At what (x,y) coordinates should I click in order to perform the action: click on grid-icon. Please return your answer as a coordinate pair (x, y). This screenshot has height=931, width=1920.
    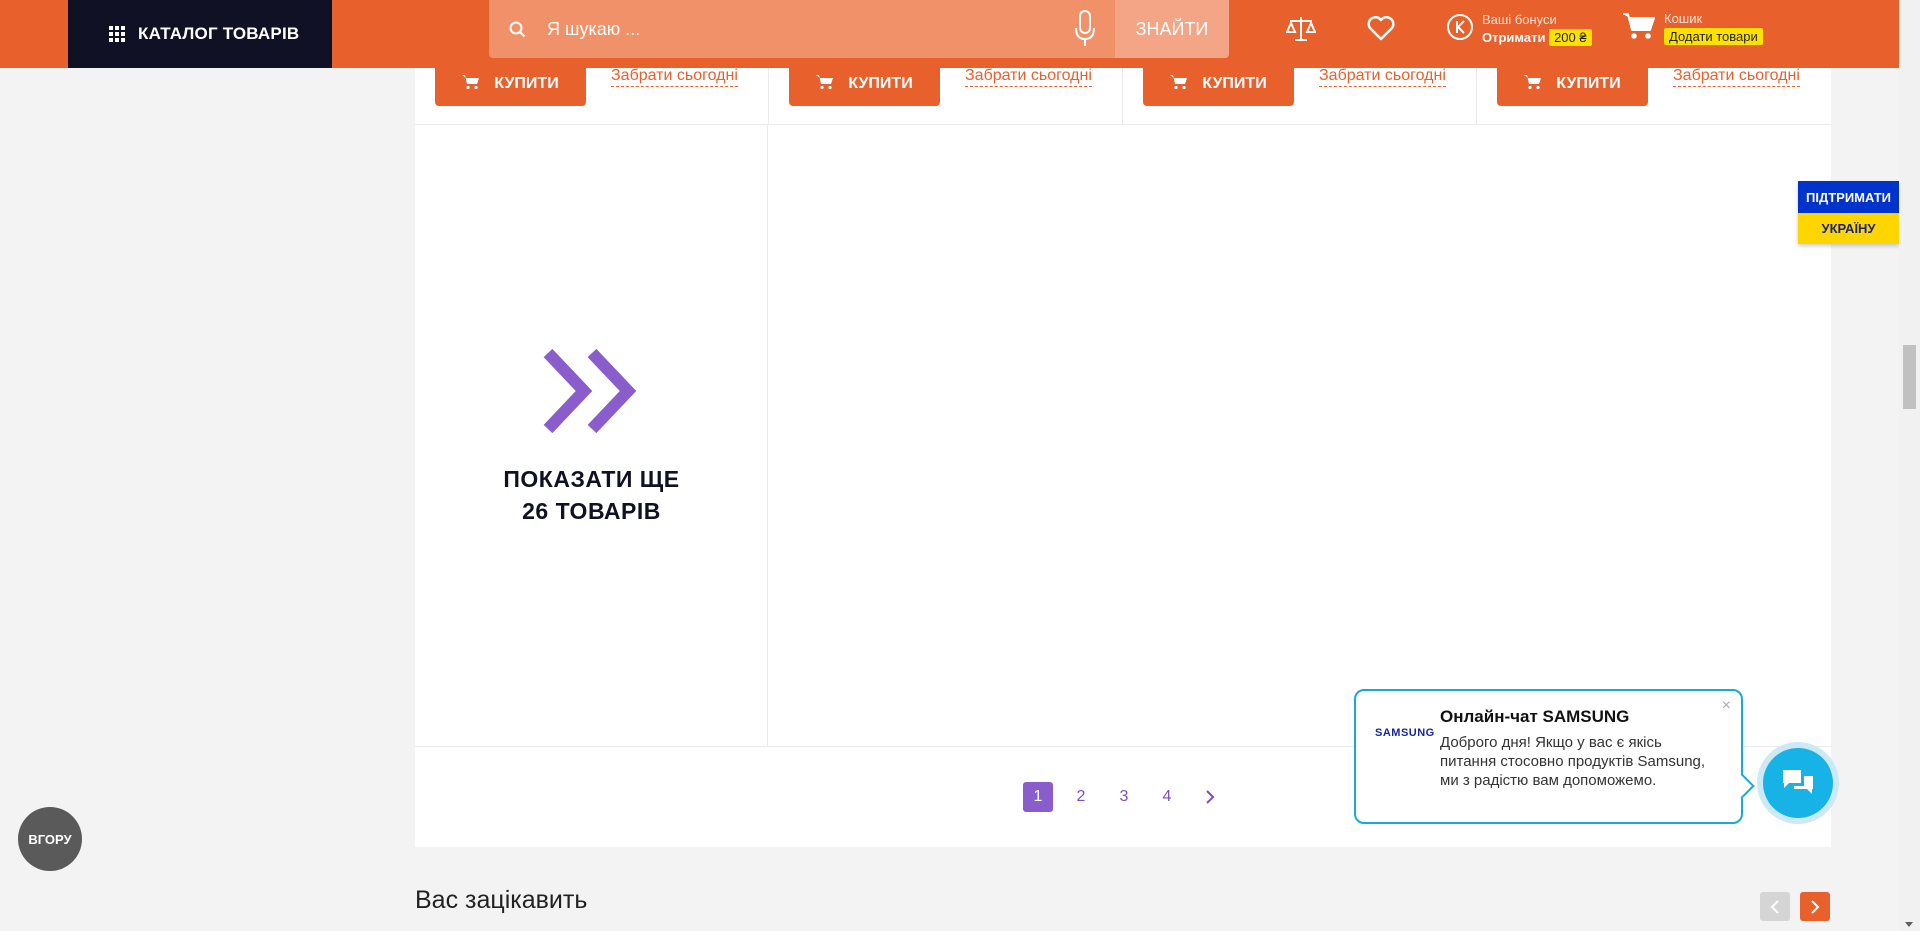
    Looking at the image, I should click on (117, 34).